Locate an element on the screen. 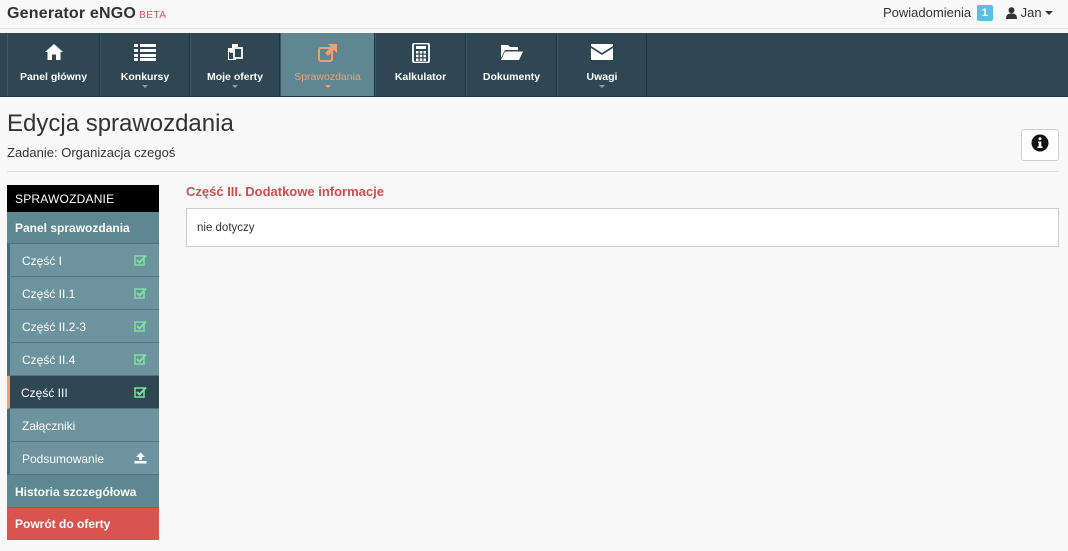 The height and width of the screenshot is (551, 1068). sidebar-item-czesc-ii-4: Część II.4 is located at coordinates (83, 359).